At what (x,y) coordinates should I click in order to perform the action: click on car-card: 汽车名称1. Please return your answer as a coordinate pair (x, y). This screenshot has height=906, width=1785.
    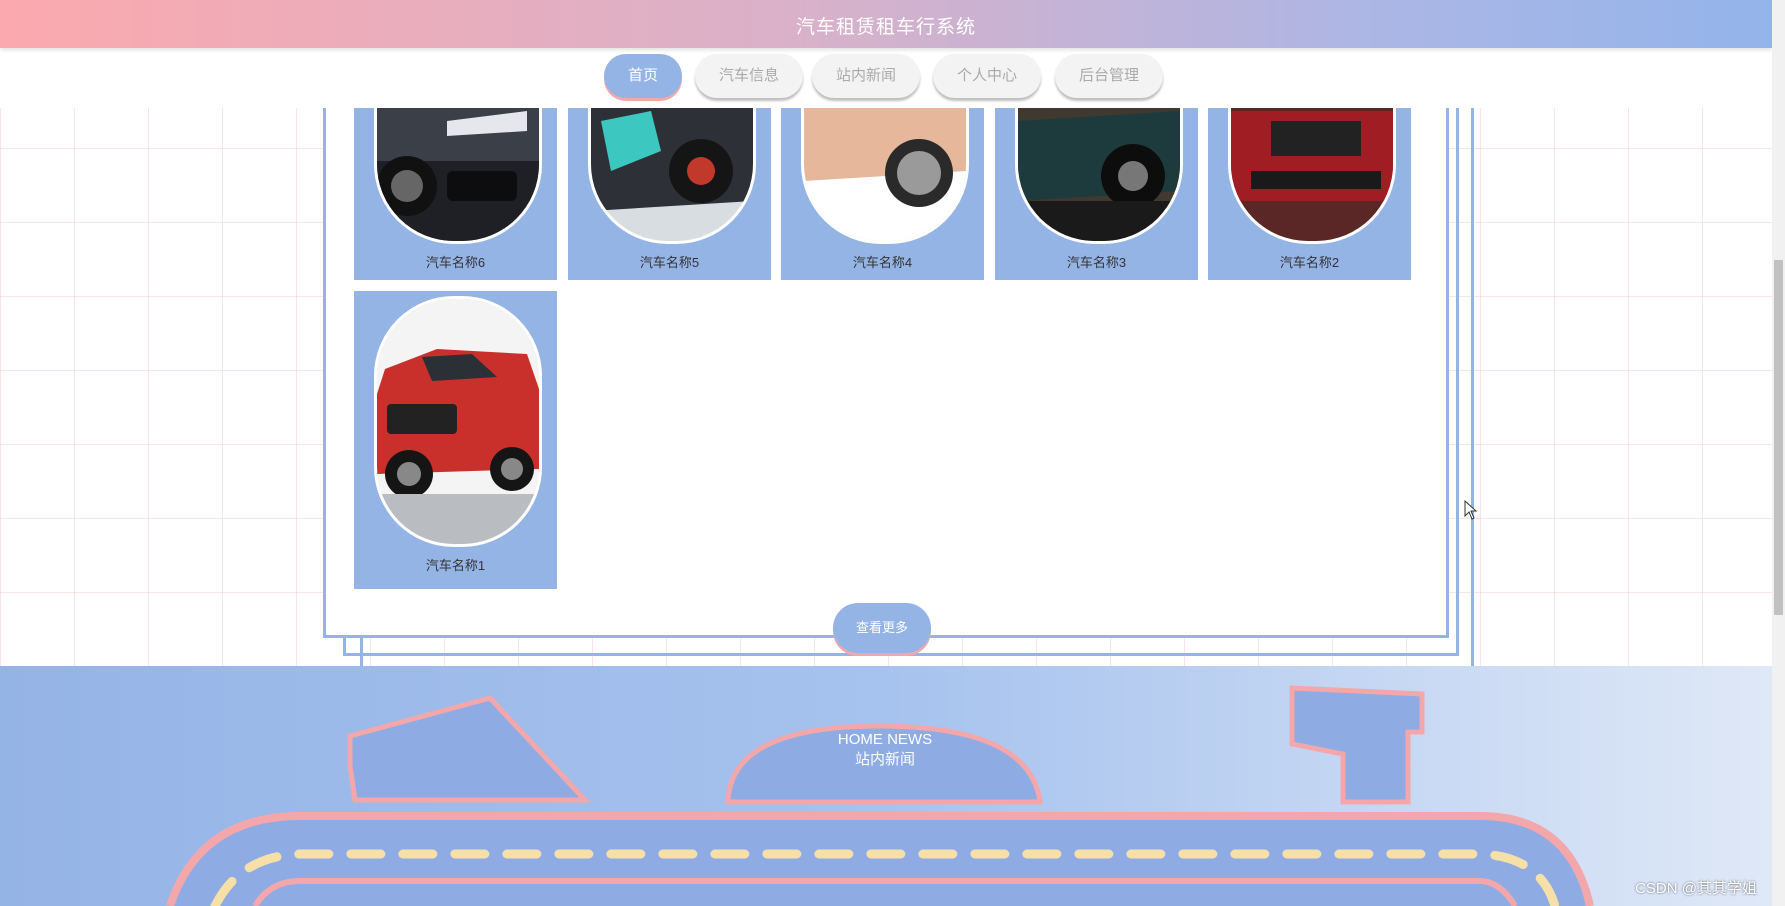
    Looking at the image, I should click on (455, 440).